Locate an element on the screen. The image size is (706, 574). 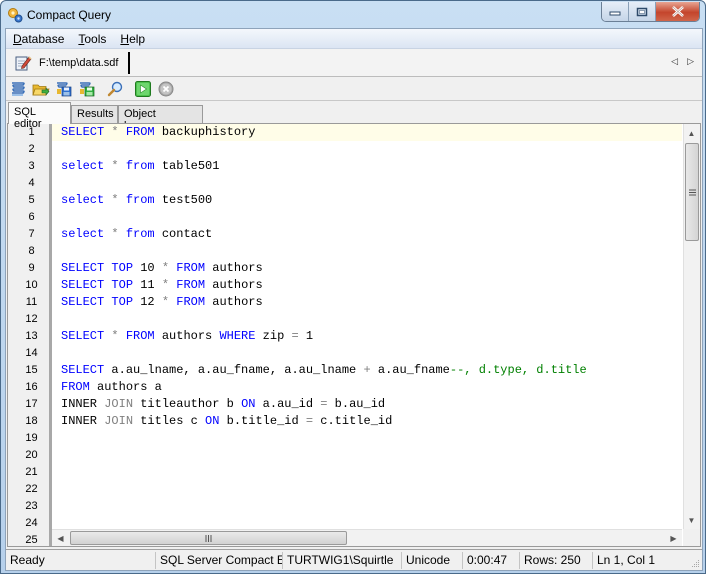
sql-text: a.au_fname is located at coordinates (410, 370).